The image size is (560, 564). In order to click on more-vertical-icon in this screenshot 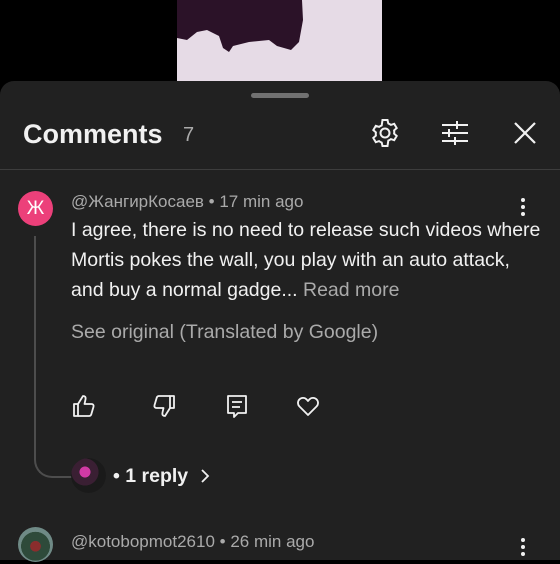, I will do `click(523, 547)`.